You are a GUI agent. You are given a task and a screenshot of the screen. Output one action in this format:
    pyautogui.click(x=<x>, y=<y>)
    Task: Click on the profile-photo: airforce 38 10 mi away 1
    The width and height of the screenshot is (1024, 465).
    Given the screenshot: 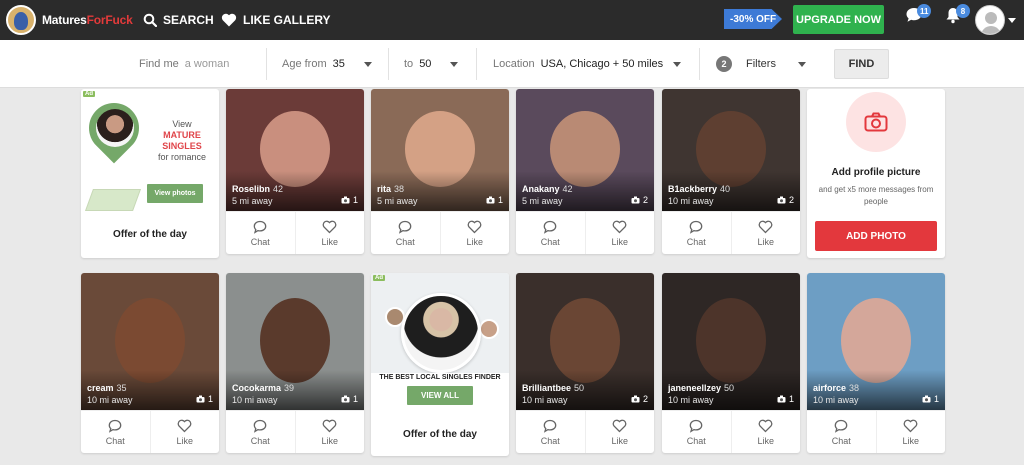 What is the action you would take?
    pyautogui.click(x=876, y=341)
    